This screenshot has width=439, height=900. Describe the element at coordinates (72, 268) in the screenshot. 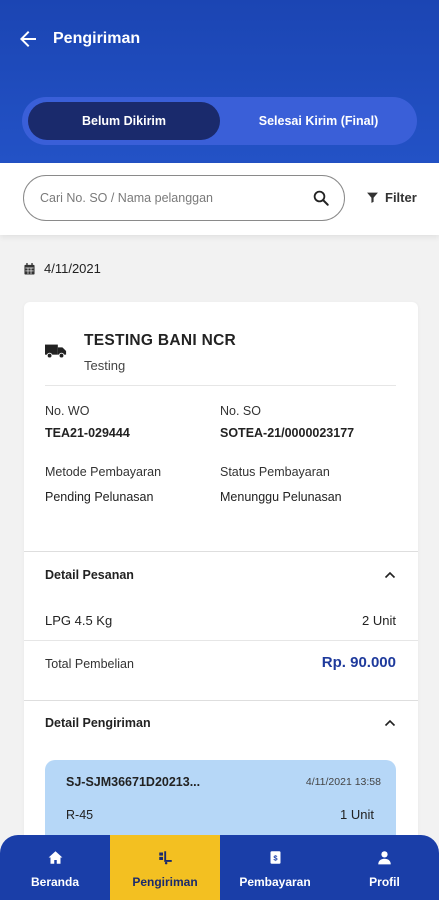

I see `date-label: 4/11/2021` at that location.